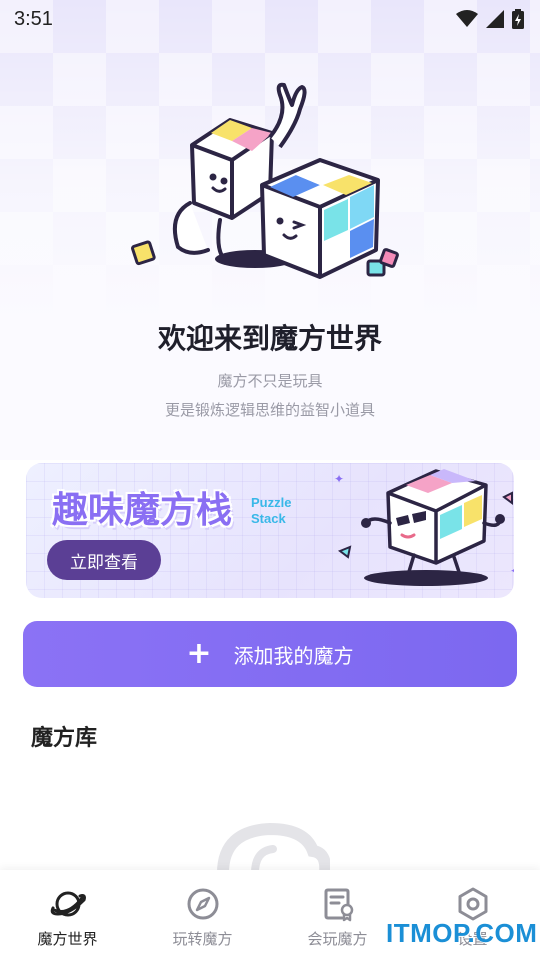  I want to click on wifi-icon, so click(467, 18).